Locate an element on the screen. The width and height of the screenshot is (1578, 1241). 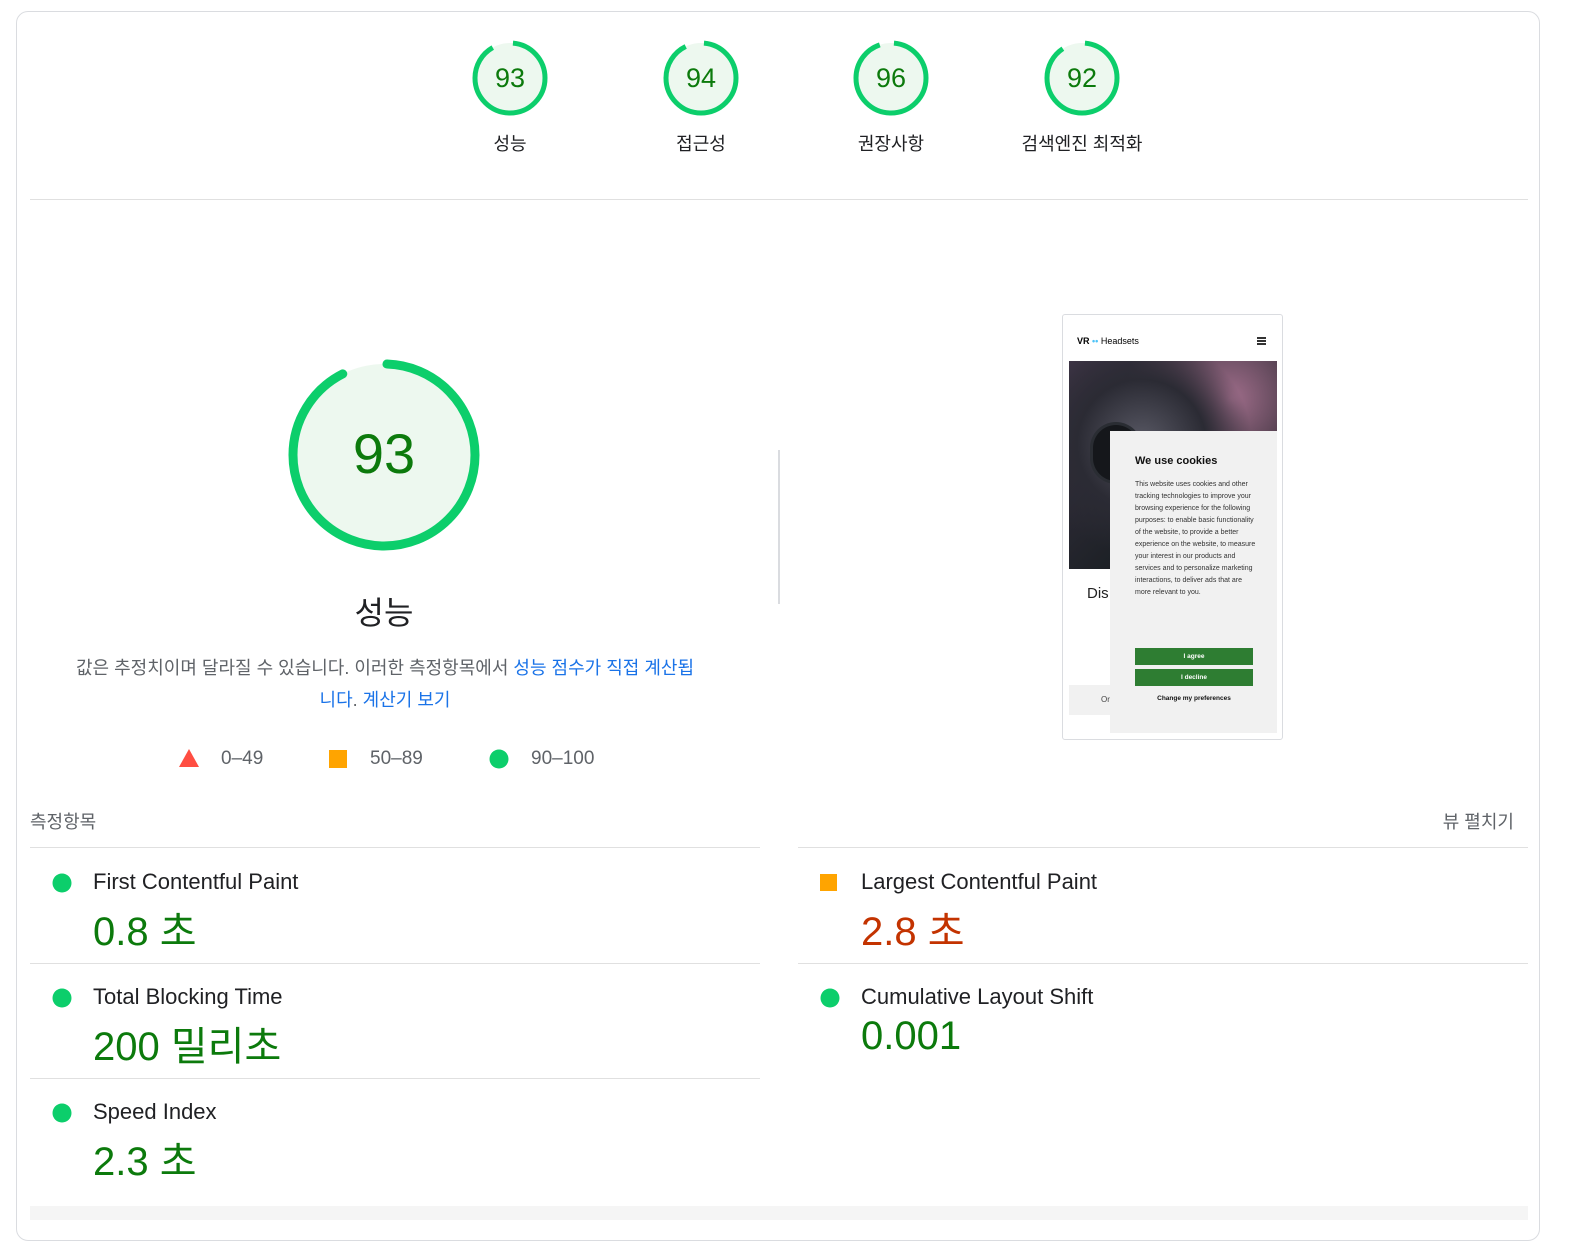
gauge-ring: 92 is located at coordinates (1082, 78).